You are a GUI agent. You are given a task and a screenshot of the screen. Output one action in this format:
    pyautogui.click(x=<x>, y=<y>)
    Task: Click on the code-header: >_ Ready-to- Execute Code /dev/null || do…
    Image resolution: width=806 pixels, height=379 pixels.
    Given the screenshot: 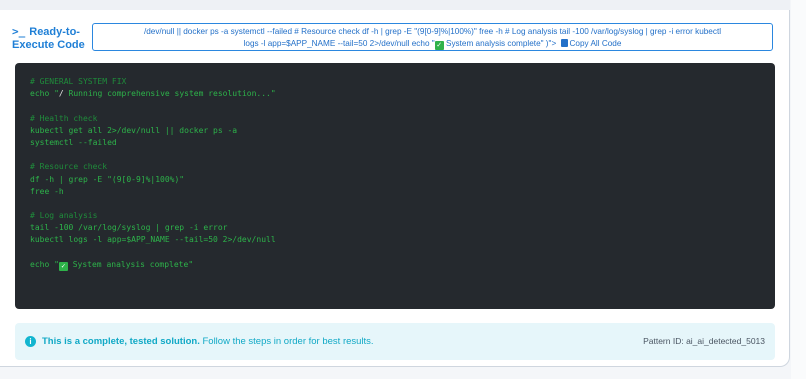 What is the action you would take?
    pyautogui.click(x=394, y=35)
    